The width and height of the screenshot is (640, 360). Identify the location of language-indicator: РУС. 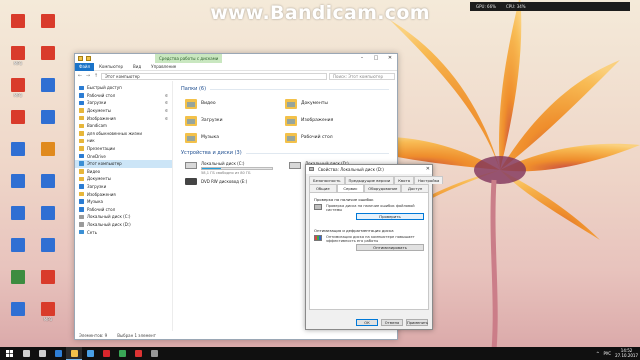
(607, 353).